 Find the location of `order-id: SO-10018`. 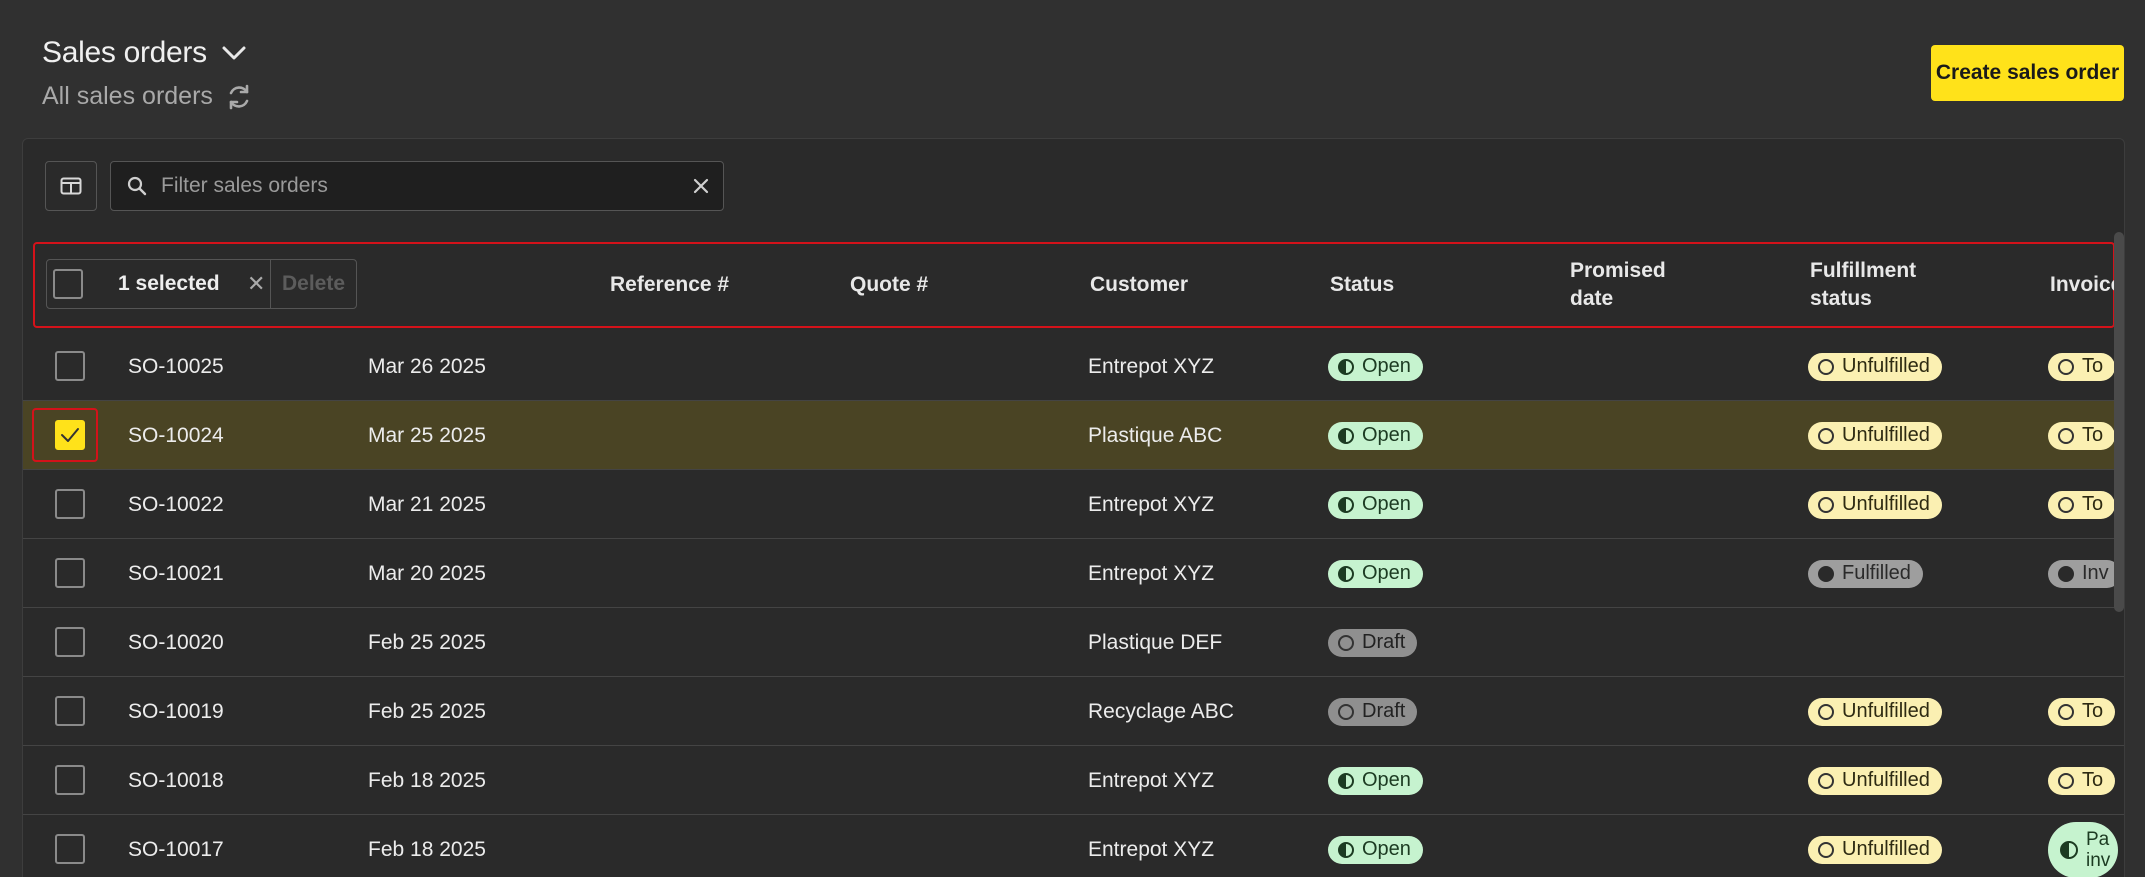

order-id: SO-10018 is located at coordinates (176, 780).